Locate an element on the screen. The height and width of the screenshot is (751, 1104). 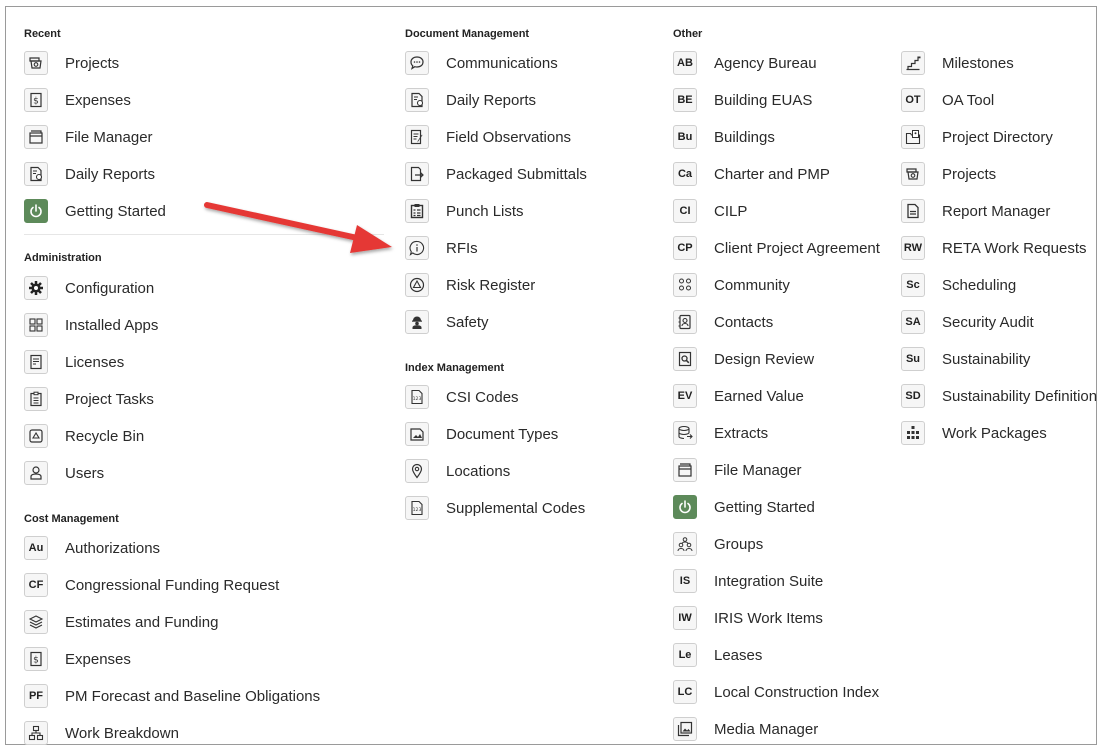
menu-item-label: Punch Lists is located at coordinates (485, 211).